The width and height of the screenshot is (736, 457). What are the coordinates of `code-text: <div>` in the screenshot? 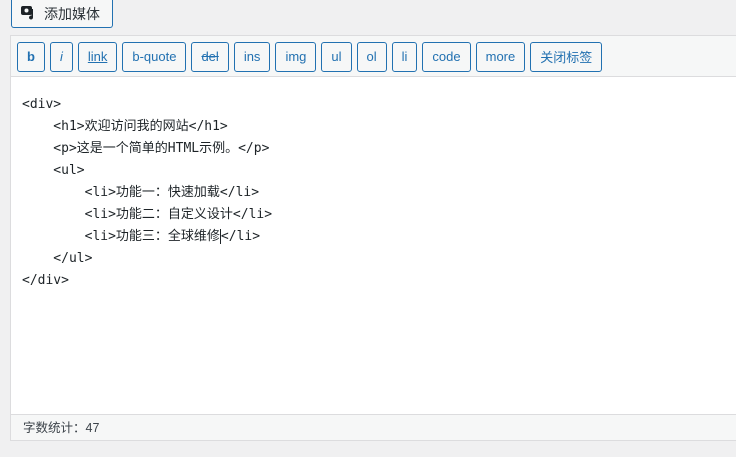 It's located at (42, 104).